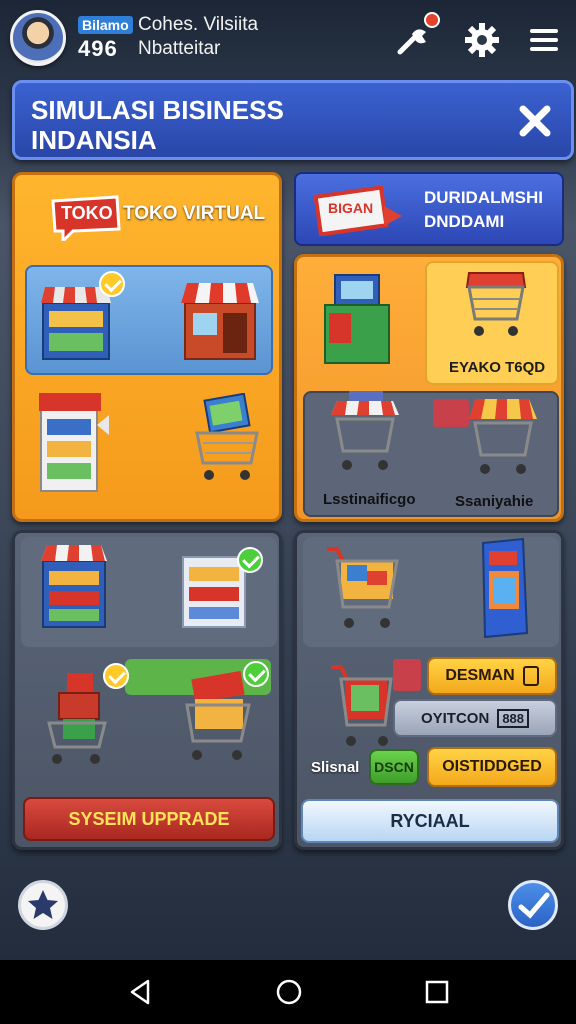 This screenshot has width=576, height=1024. Describe the element at coordinates (149, 320) in the screenshot. I see `shop-showcase` at that location.